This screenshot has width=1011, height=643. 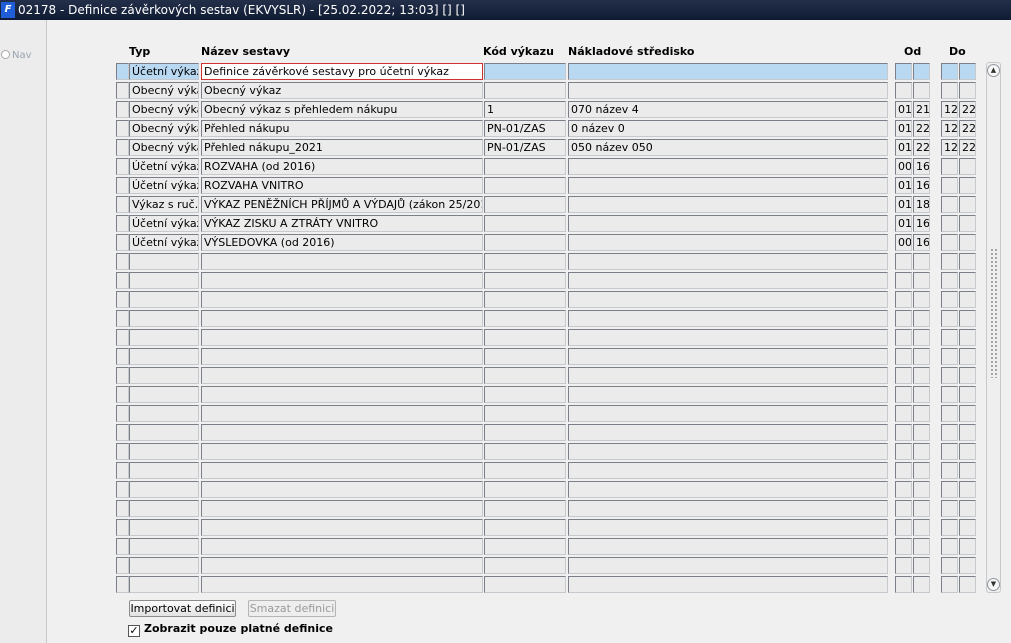 I want to click on scroll-up-icon: ▲, so click(x=993, y=70).